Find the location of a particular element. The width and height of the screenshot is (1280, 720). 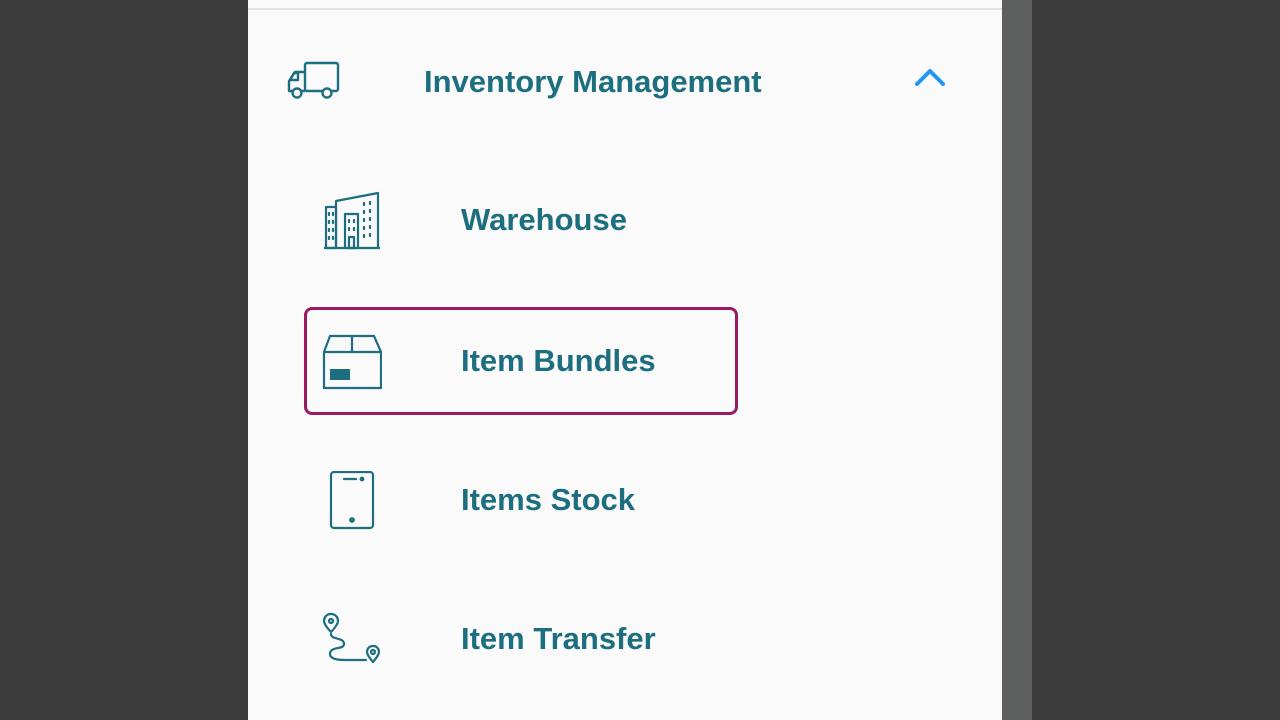

menu-item-item-transfer: Item Transfer is located at coordinates (521, 639).